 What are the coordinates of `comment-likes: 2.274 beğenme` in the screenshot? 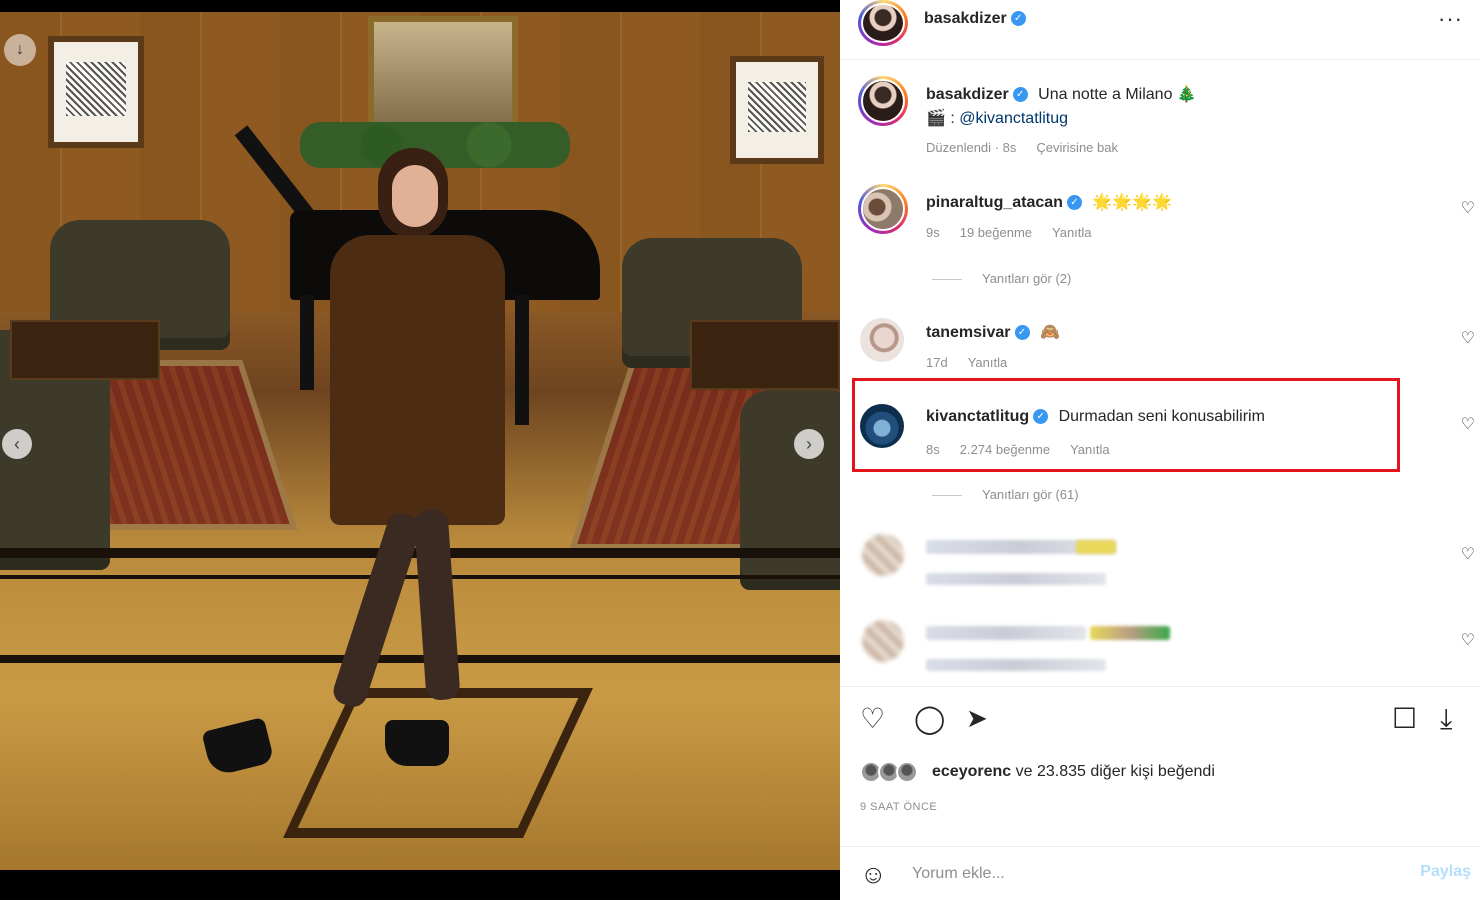 It's located at (1005, 449).